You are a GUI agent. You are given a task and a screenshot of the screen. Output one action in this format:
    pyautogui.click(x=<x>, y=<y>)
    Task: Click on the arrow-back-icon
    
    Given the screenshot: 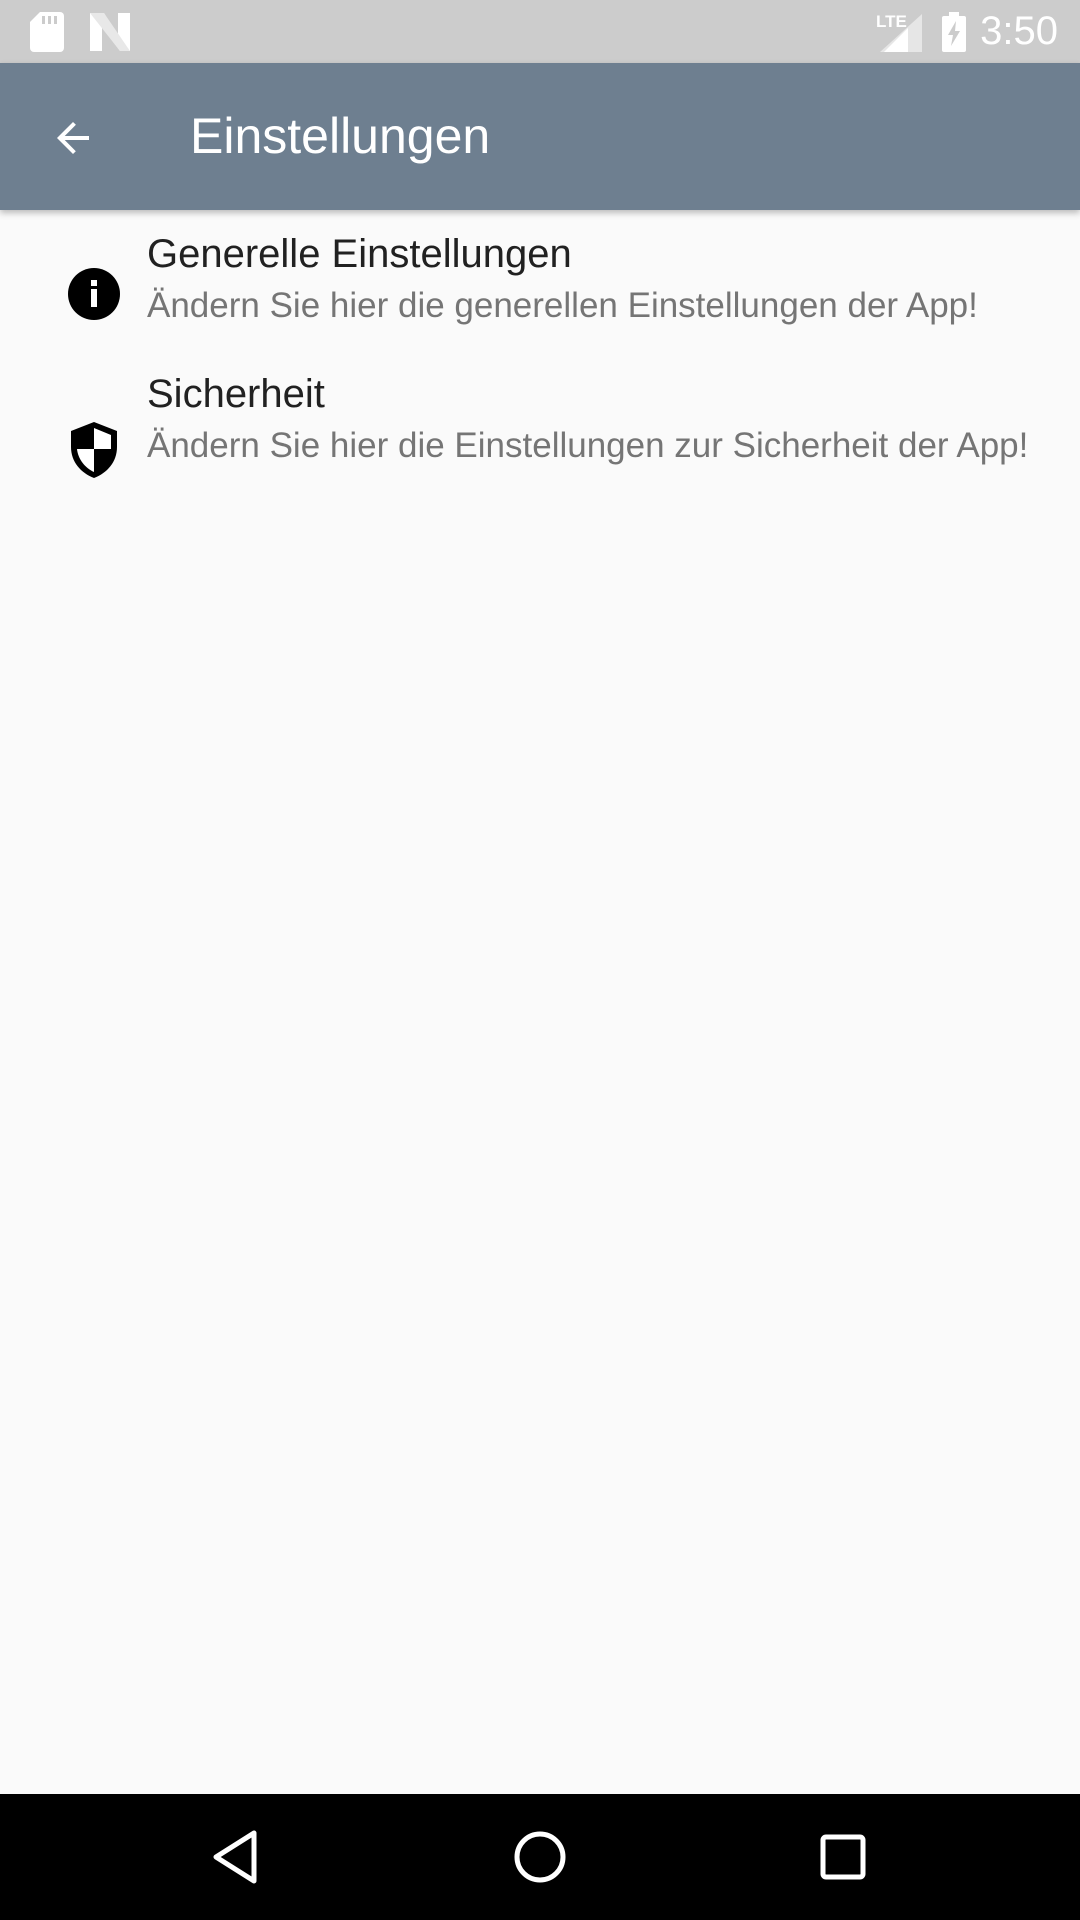 What is the action you would take?
    pyautogui.click(x=73, y=138)
    